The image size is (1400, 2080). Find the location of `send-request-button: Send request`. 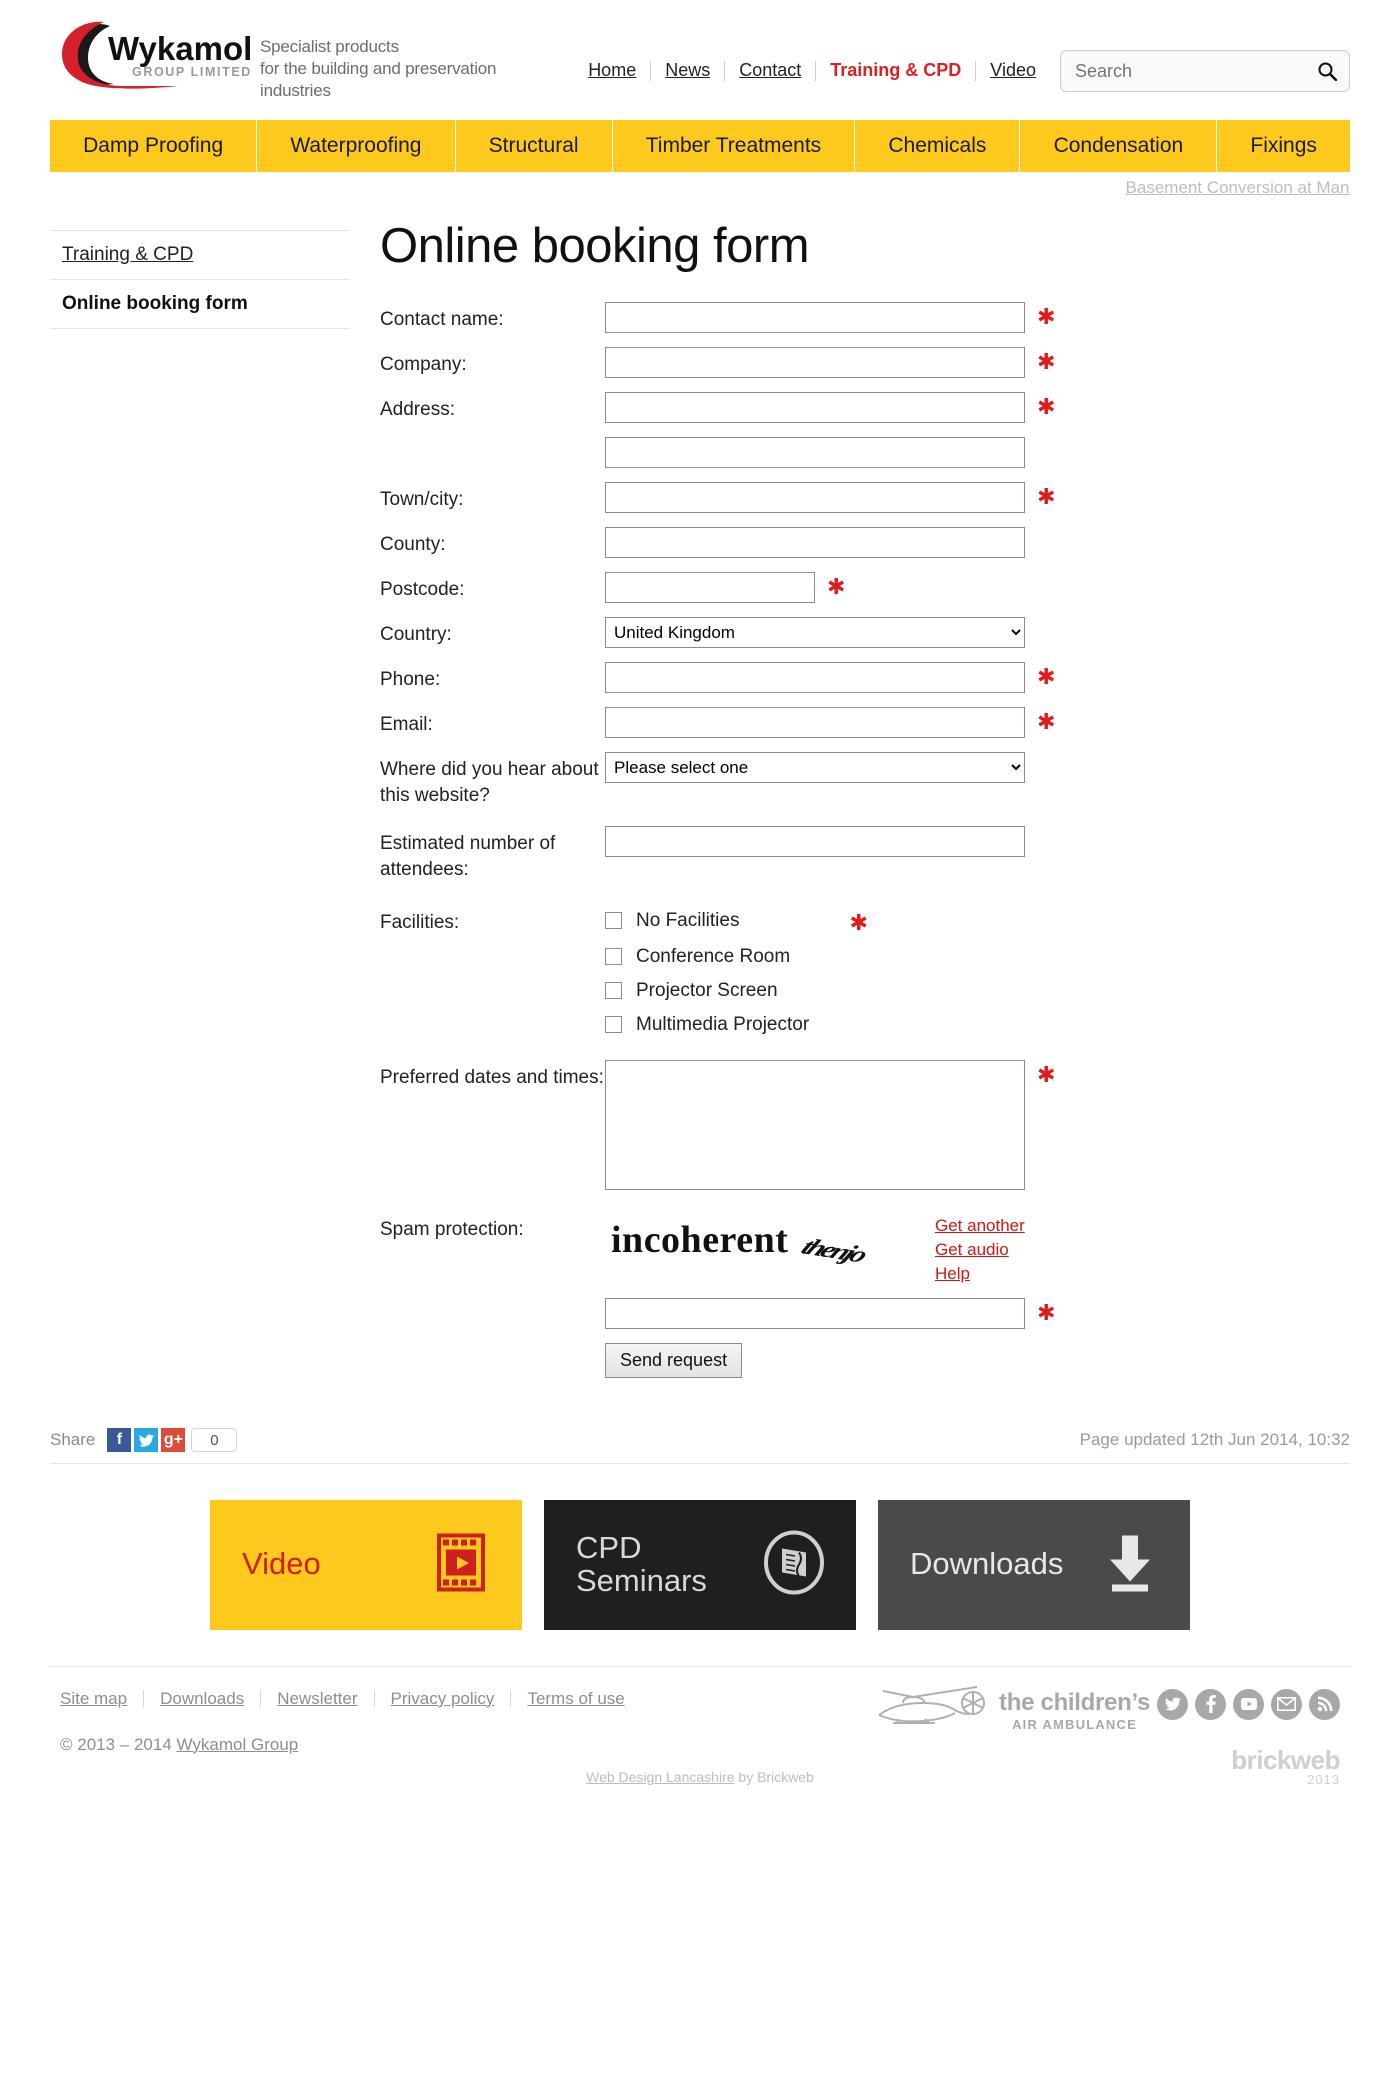

send-request-button: Send request is located at coordinates (674, 1360).